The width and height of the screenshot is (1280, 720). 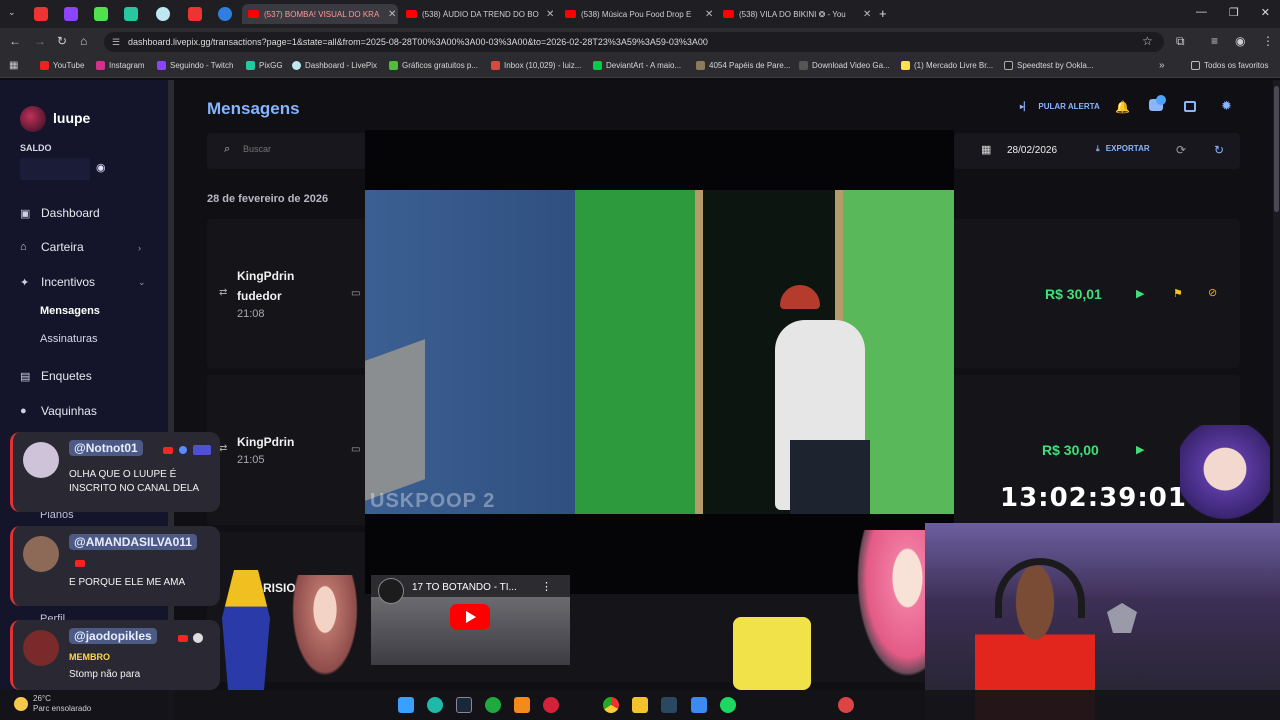 I want to click on refresh-icon: ↻, so click(x=1219, y=150).